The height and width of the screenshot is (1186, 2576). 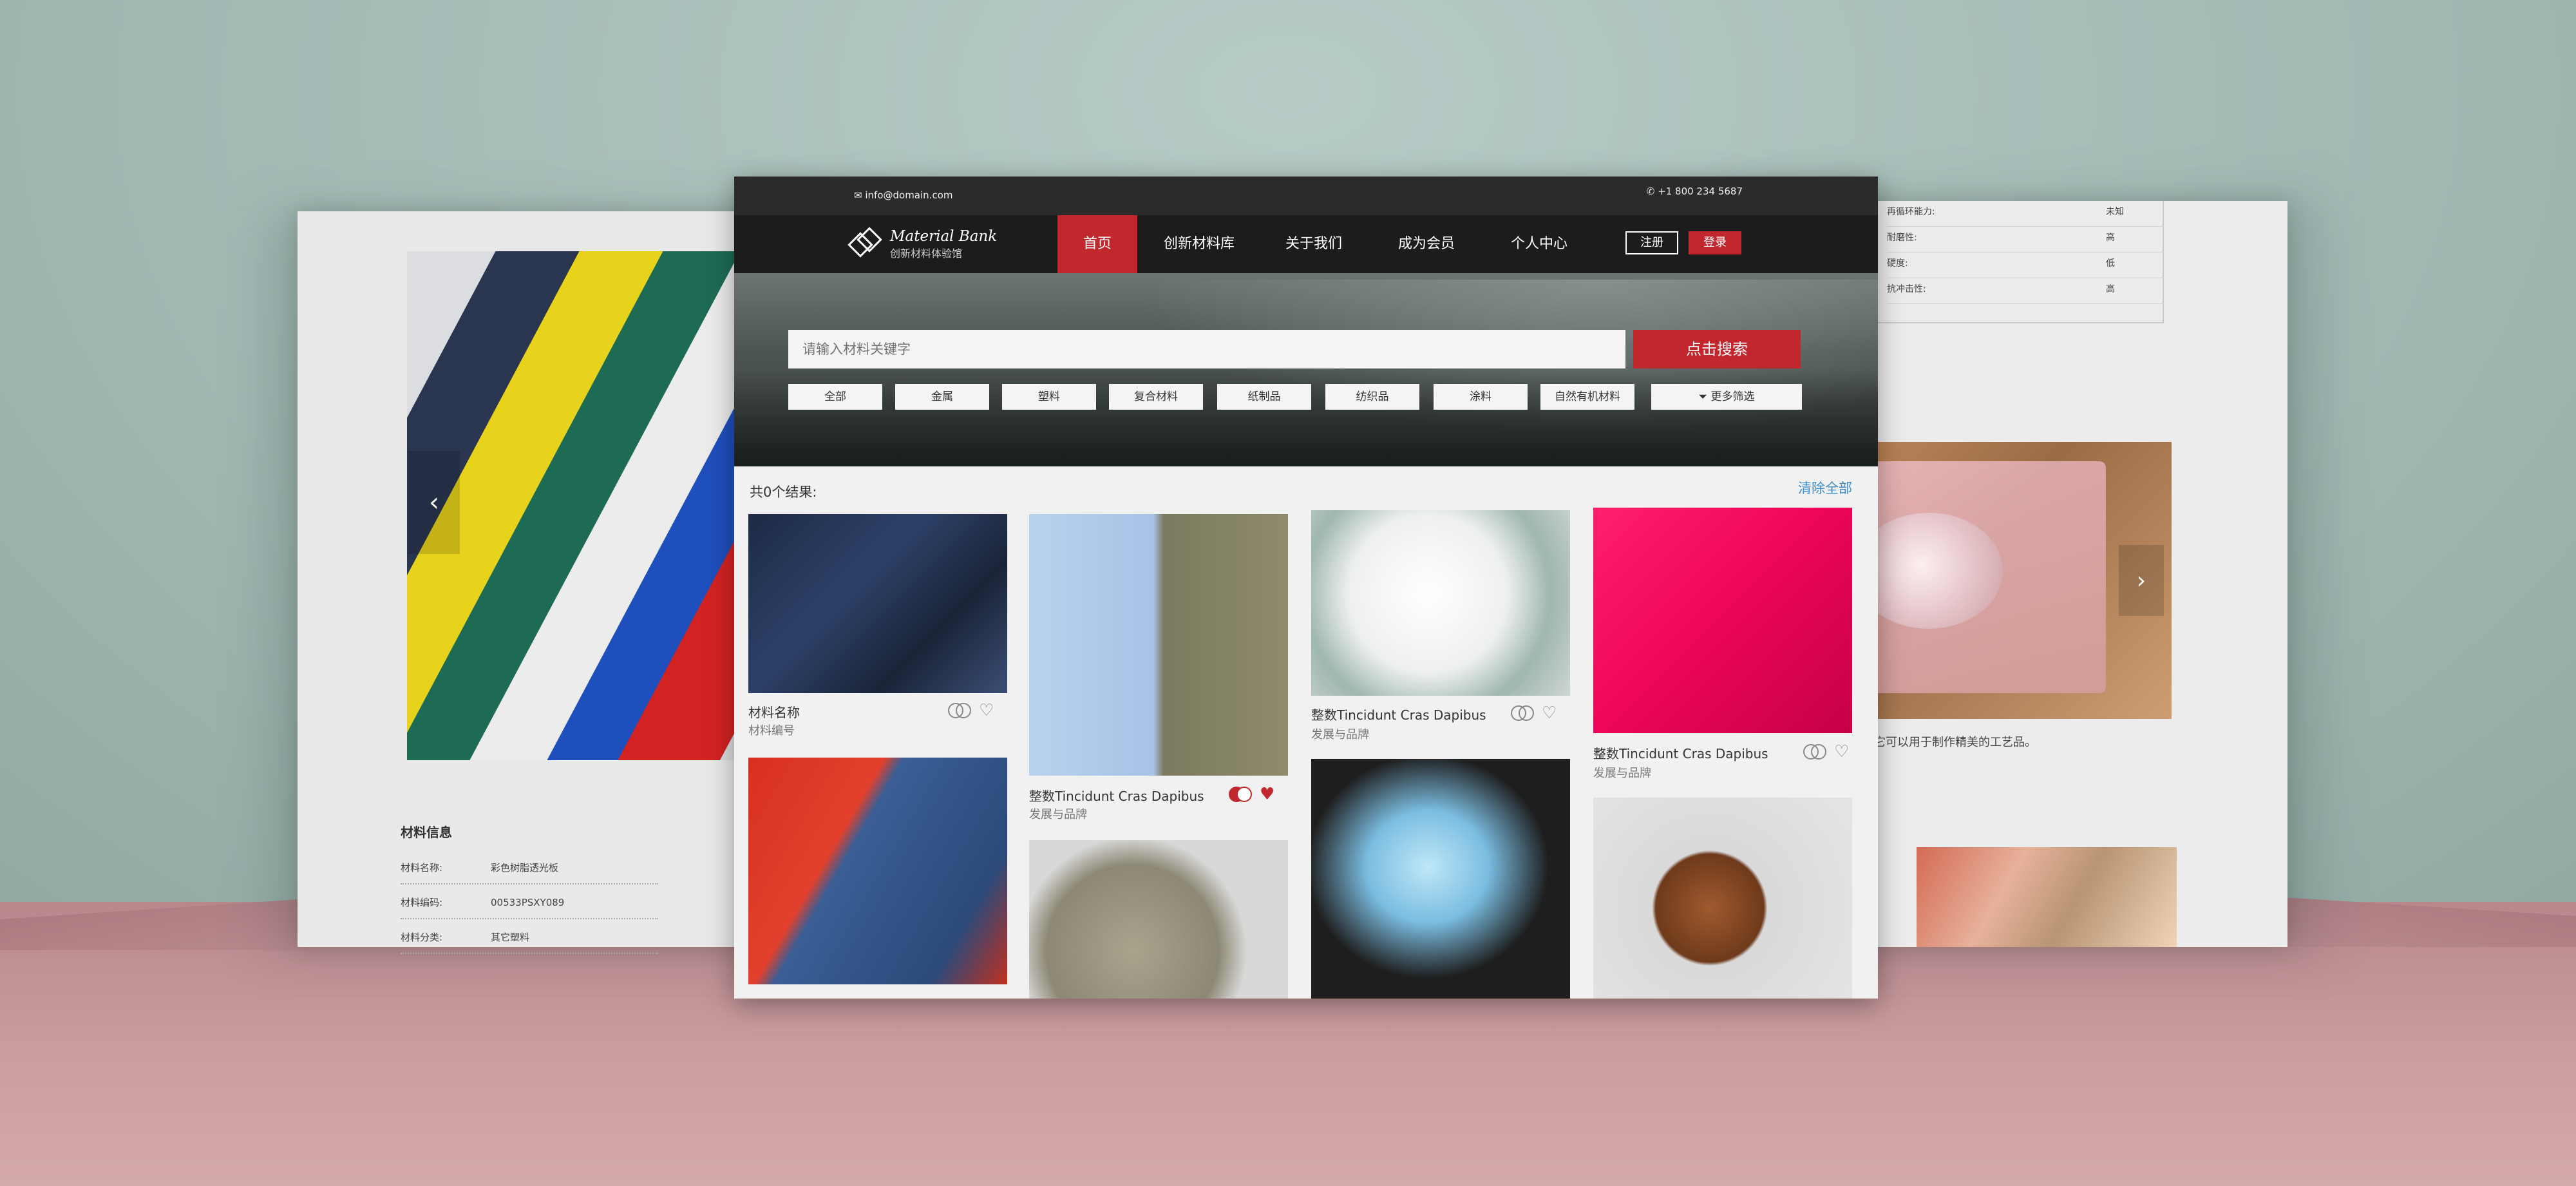 I want to click on thumbnail, so click(x=2047, y=897).